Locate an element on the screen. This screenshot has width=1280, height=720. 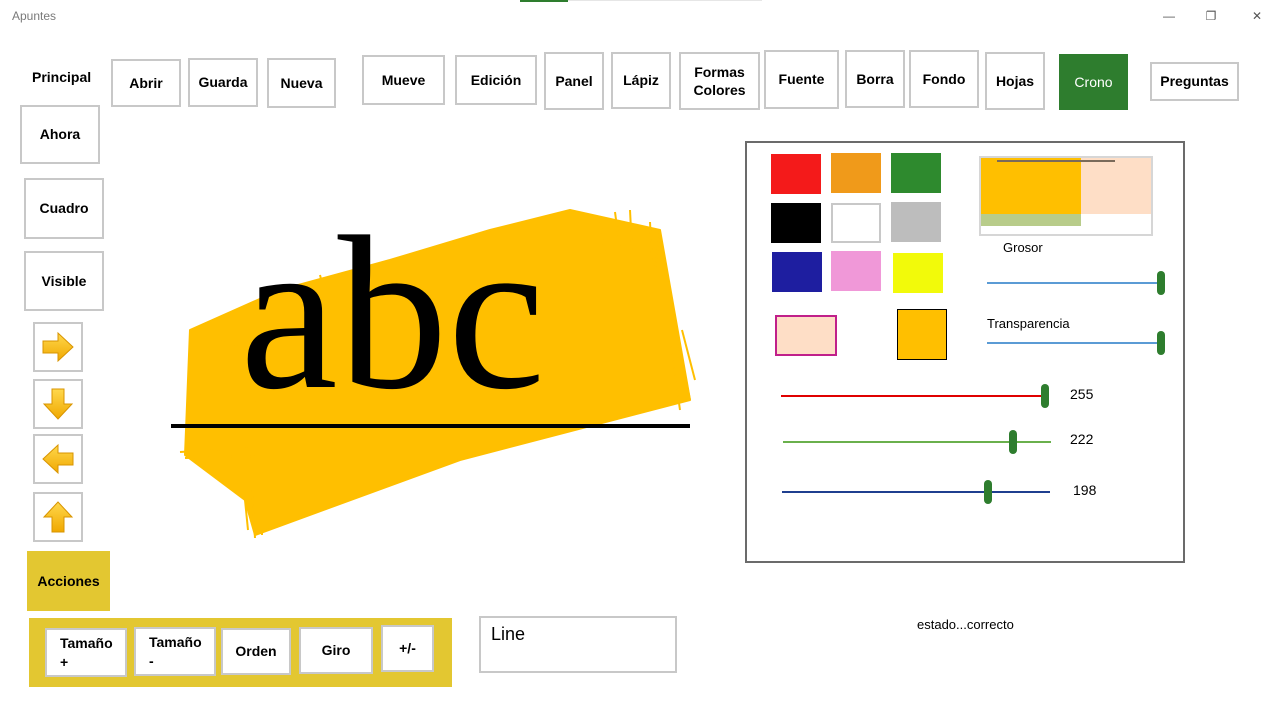
close-icon: ✕ is located at coordinates (1257, 16).